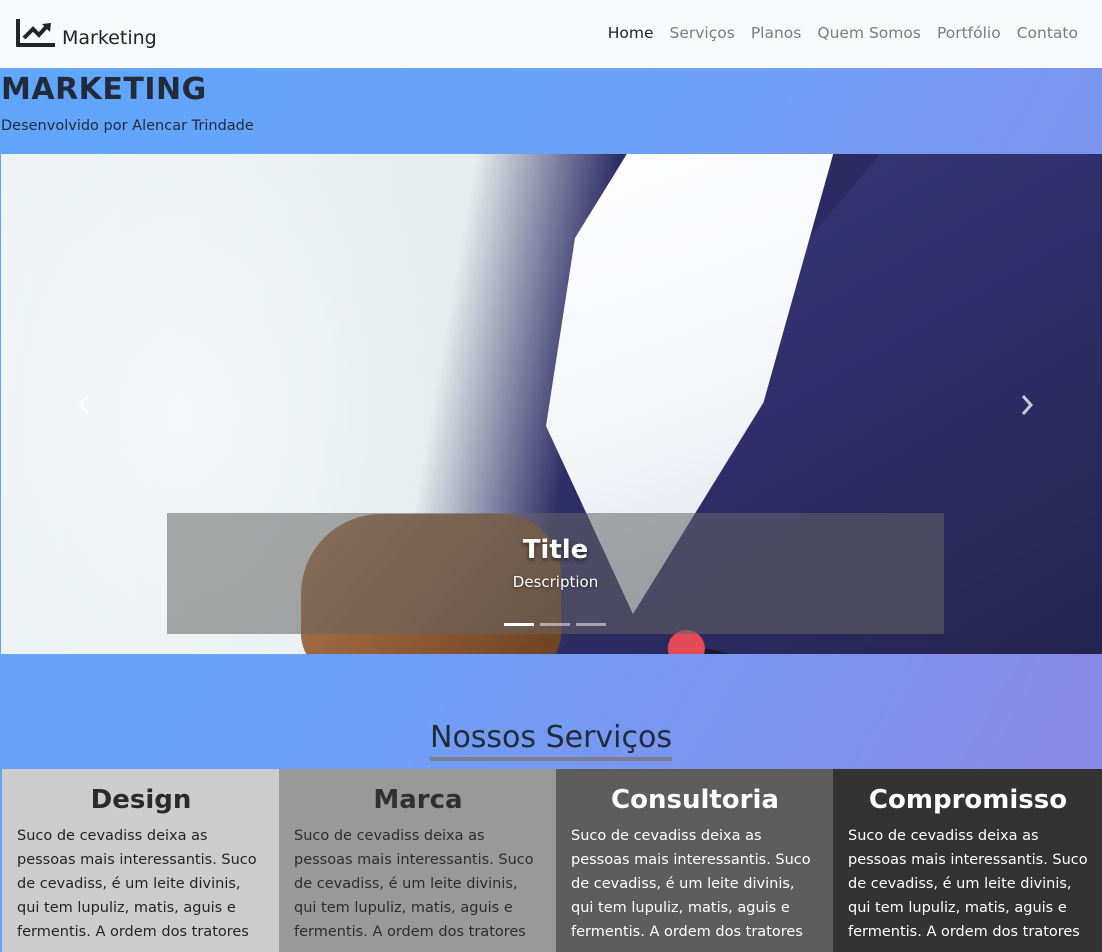  I want to click on nav-link-quem-somos: Quem Somos, so click(869, 33).